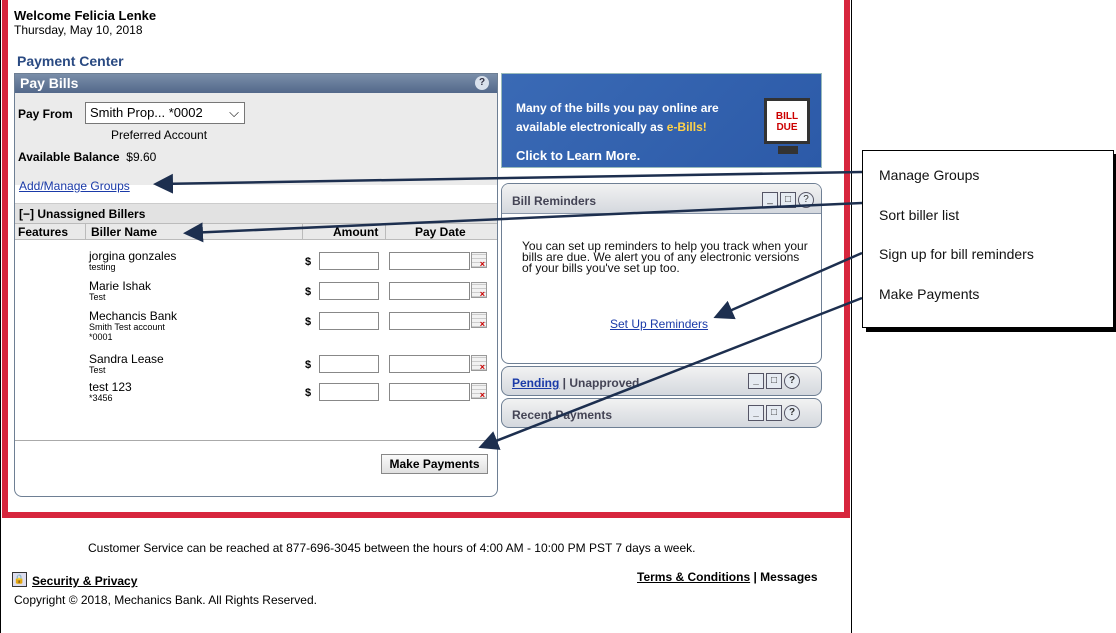  Describe the element at coordinates (661, 413) in the screenshot. I see `recent-payments-panel: Recent Payments _ □ ?` at that location.